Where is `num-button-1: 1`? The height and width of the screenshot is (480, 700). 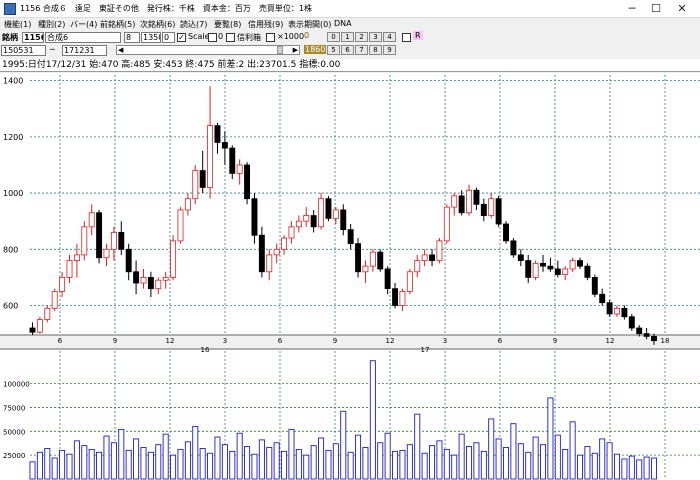
num-button-1: 1 is located at coordinates (347, 37).